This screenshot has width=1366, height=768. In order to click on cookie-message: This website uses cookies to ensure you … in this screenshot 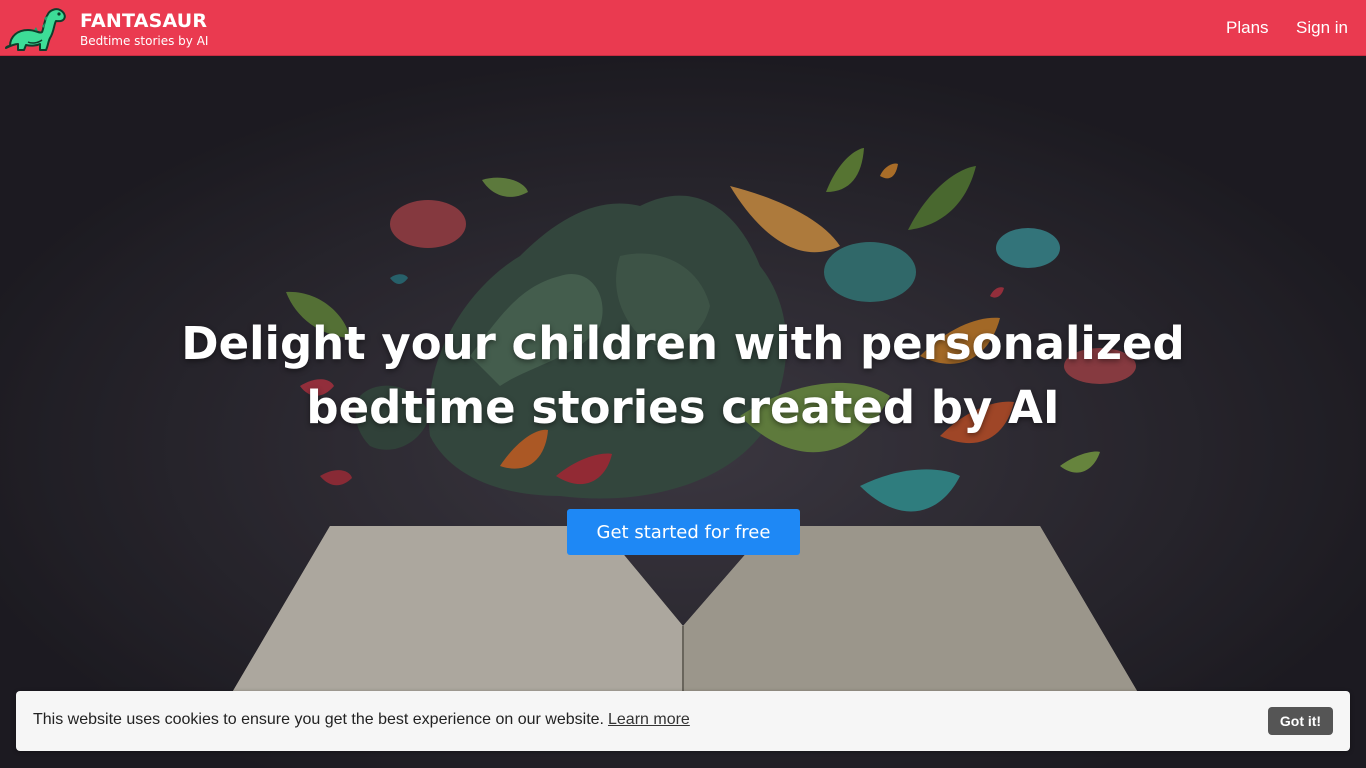, I will do `click(361, 720)`.